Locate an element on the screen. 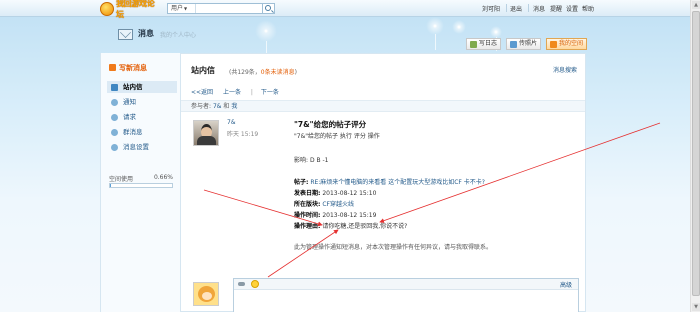 The height and width of the screenshot is (312, 700). optime-line: 操作时间: 2013-08-12 15:19 is located at coordinates (335, 215).